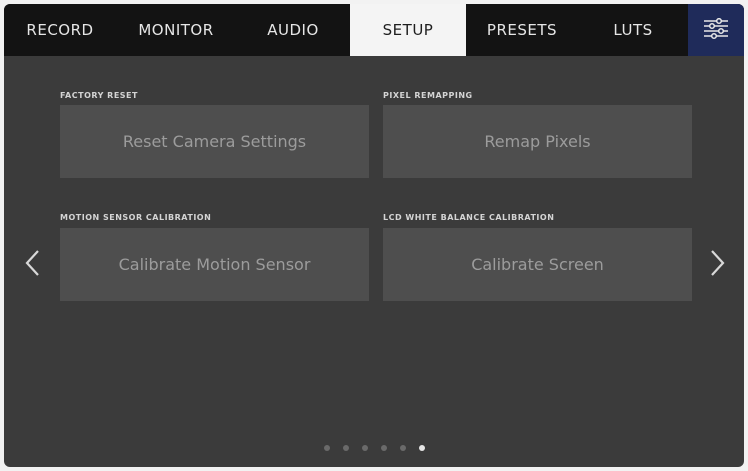  What do you see at coordinates (293, 30) in the screenshot?
I see `tab-audio: AUDIO` at bounding box center [293, 30].